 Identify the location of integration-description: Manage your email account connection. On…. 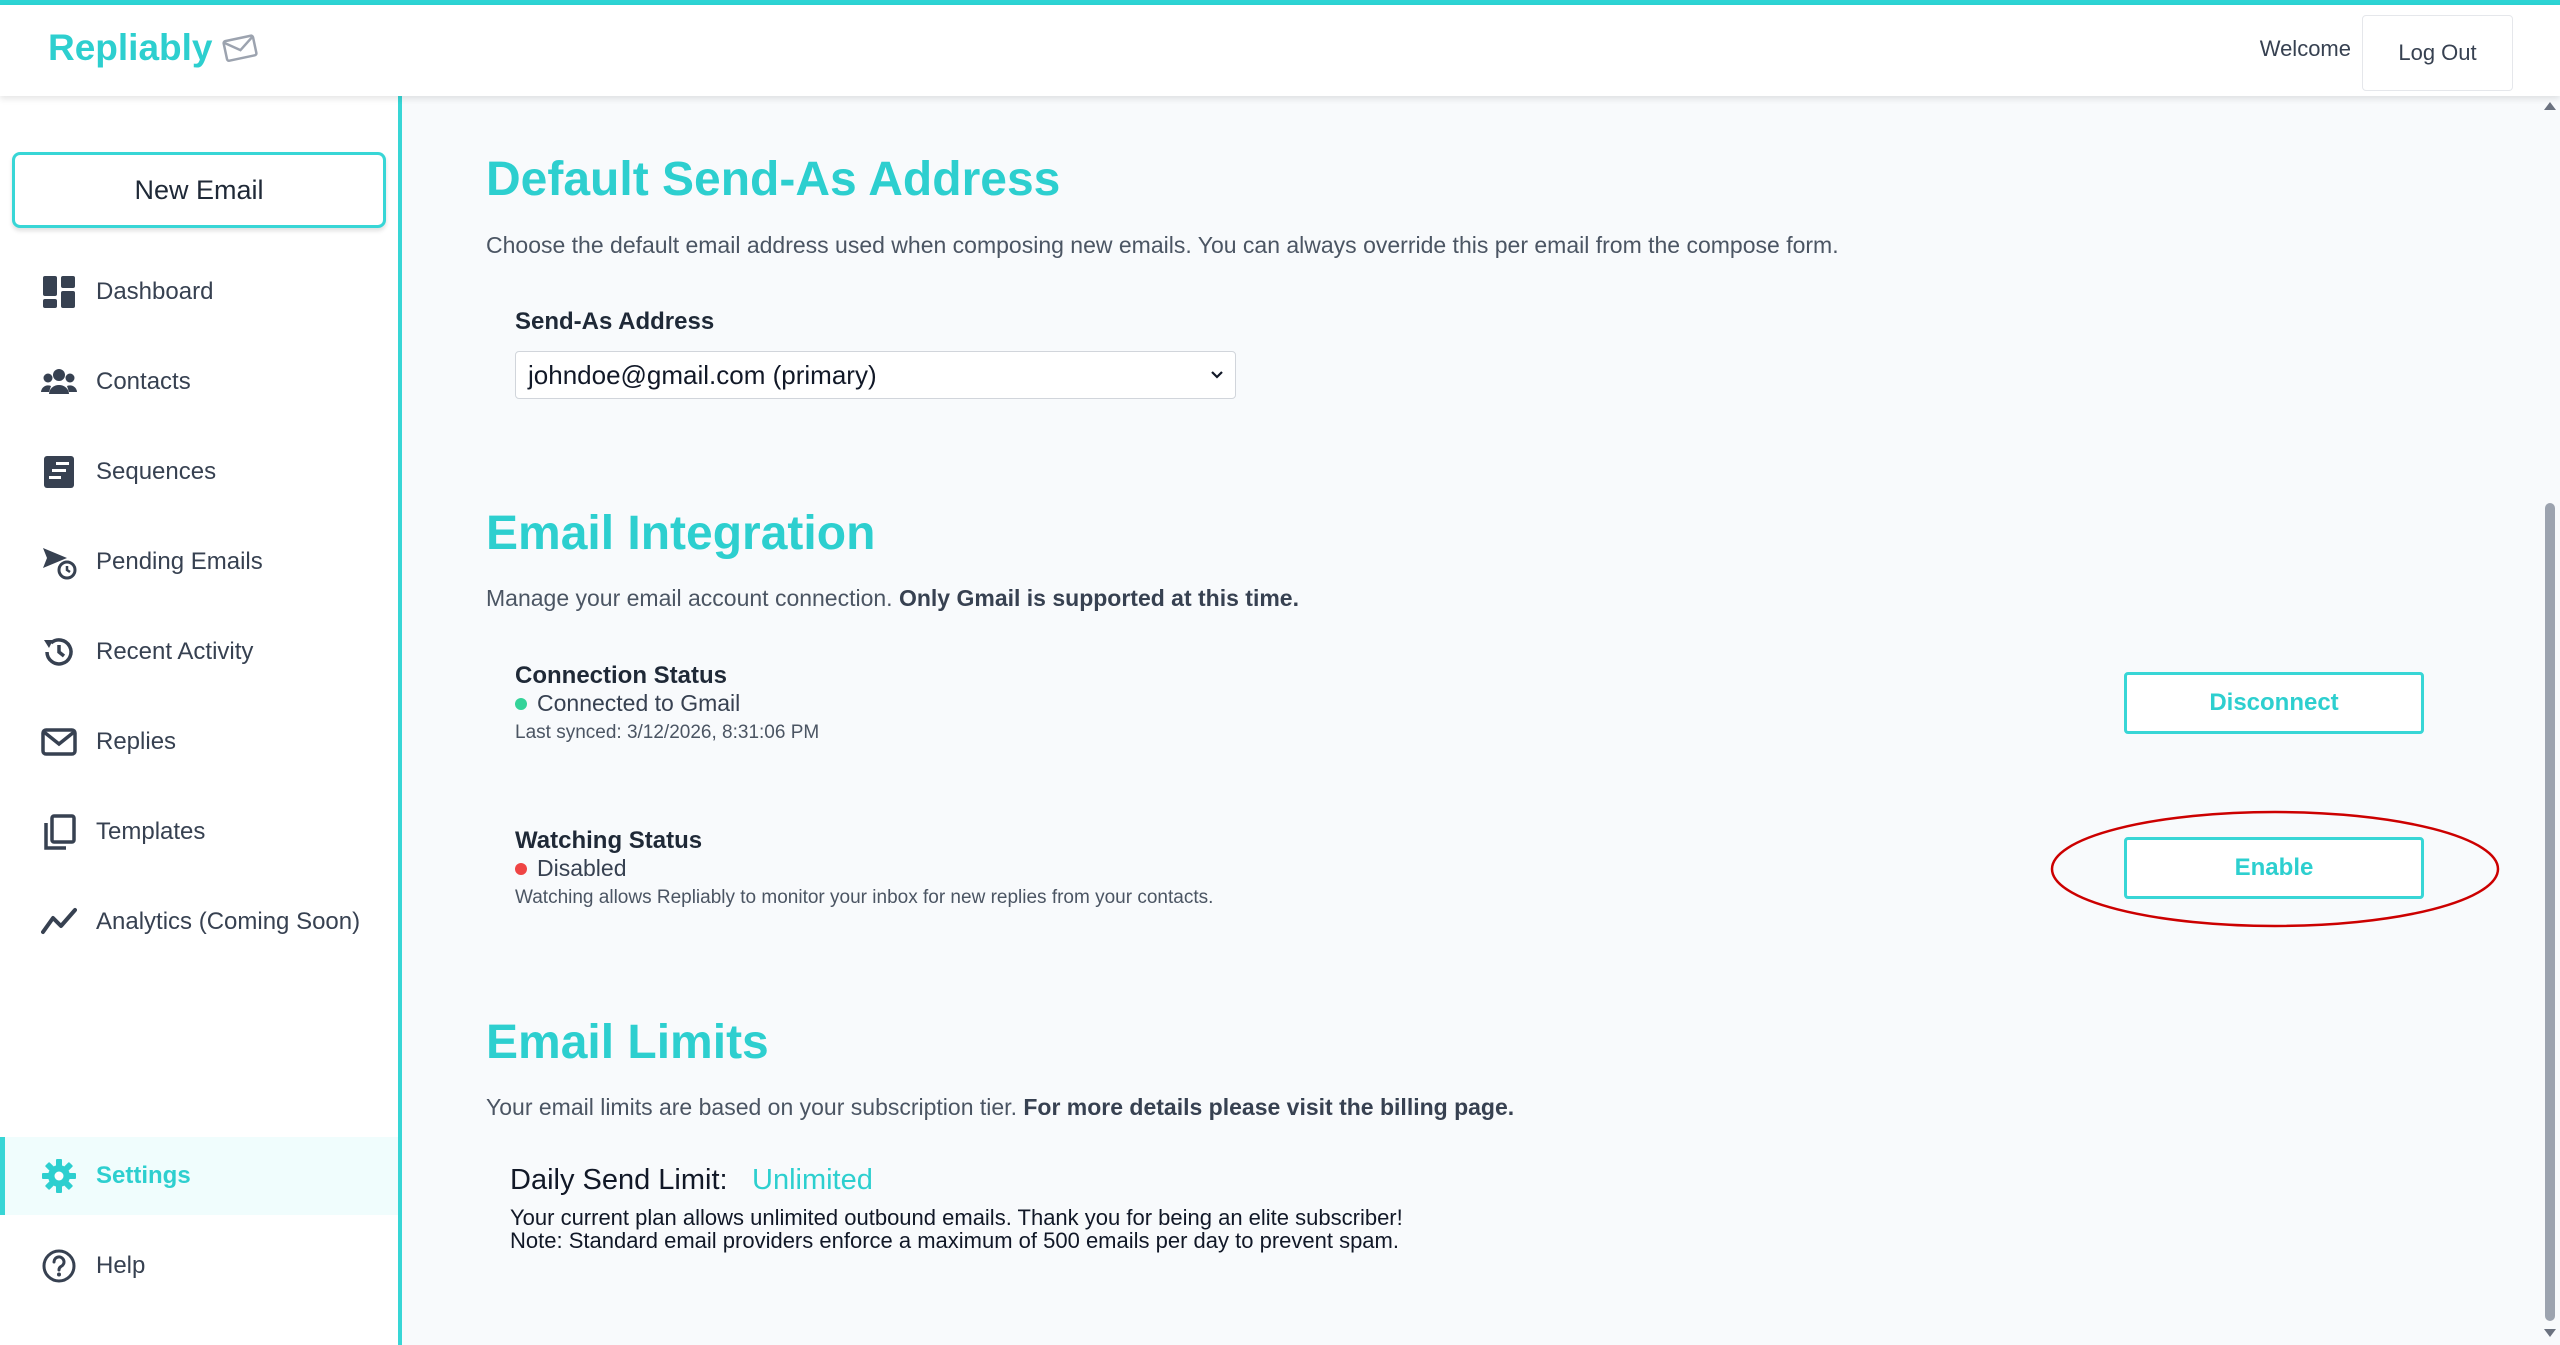
(892, 598).